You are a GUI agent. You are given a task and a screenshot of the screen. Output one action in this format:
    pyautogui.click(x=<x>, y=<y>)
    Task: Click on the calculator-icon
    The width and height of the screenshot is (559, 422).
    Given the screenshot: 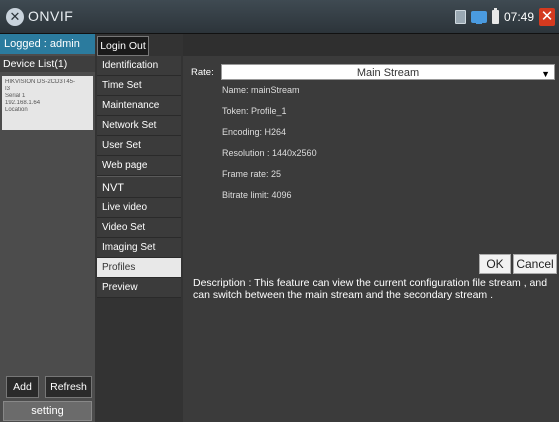 What is the action you would take?
    pyautogui.click(x=460, y=17)
    